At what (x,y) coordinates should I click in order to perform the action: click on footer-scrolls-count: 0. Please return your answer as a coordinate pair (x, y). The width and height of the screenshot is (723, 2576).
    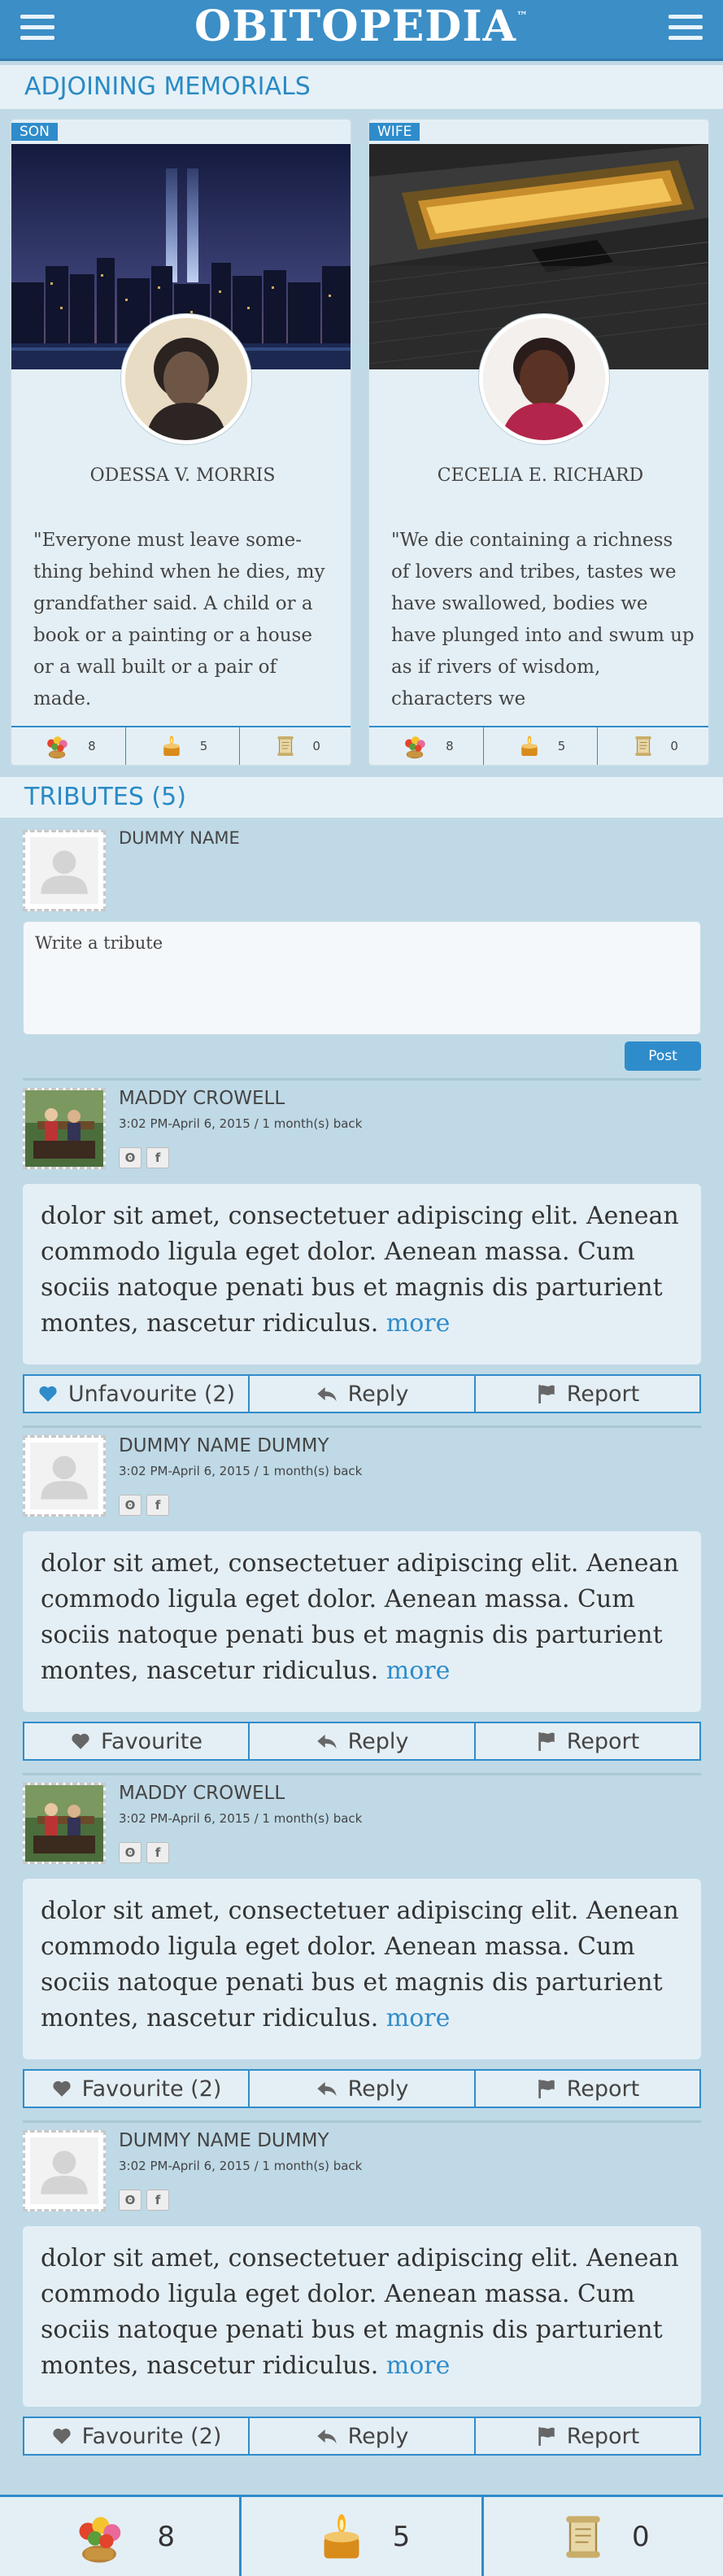
    Looking at the image, I should click on (641, 2536).